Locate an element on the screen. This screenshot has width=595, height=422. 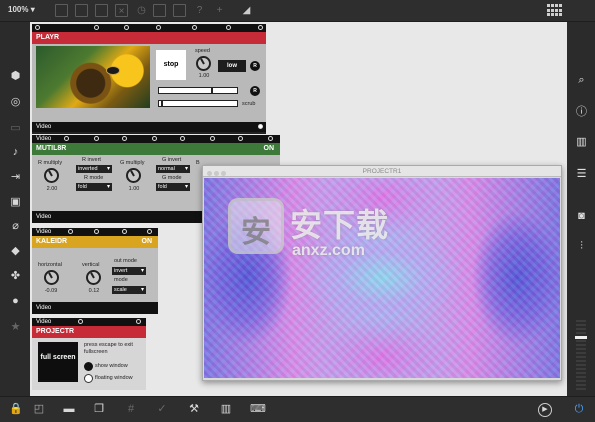
low-button: low is located at coordinates (232, 66).